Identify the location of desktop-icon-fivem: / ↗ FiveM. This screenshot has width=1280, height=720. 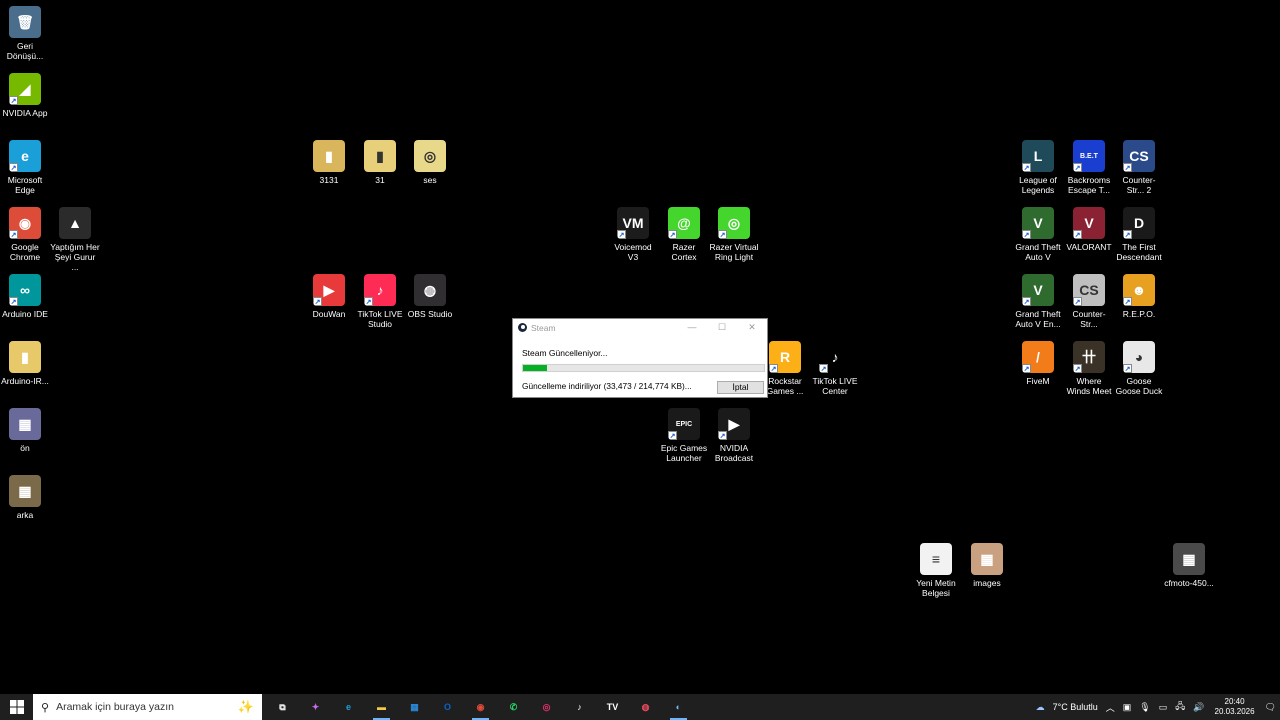
(1038, 363).